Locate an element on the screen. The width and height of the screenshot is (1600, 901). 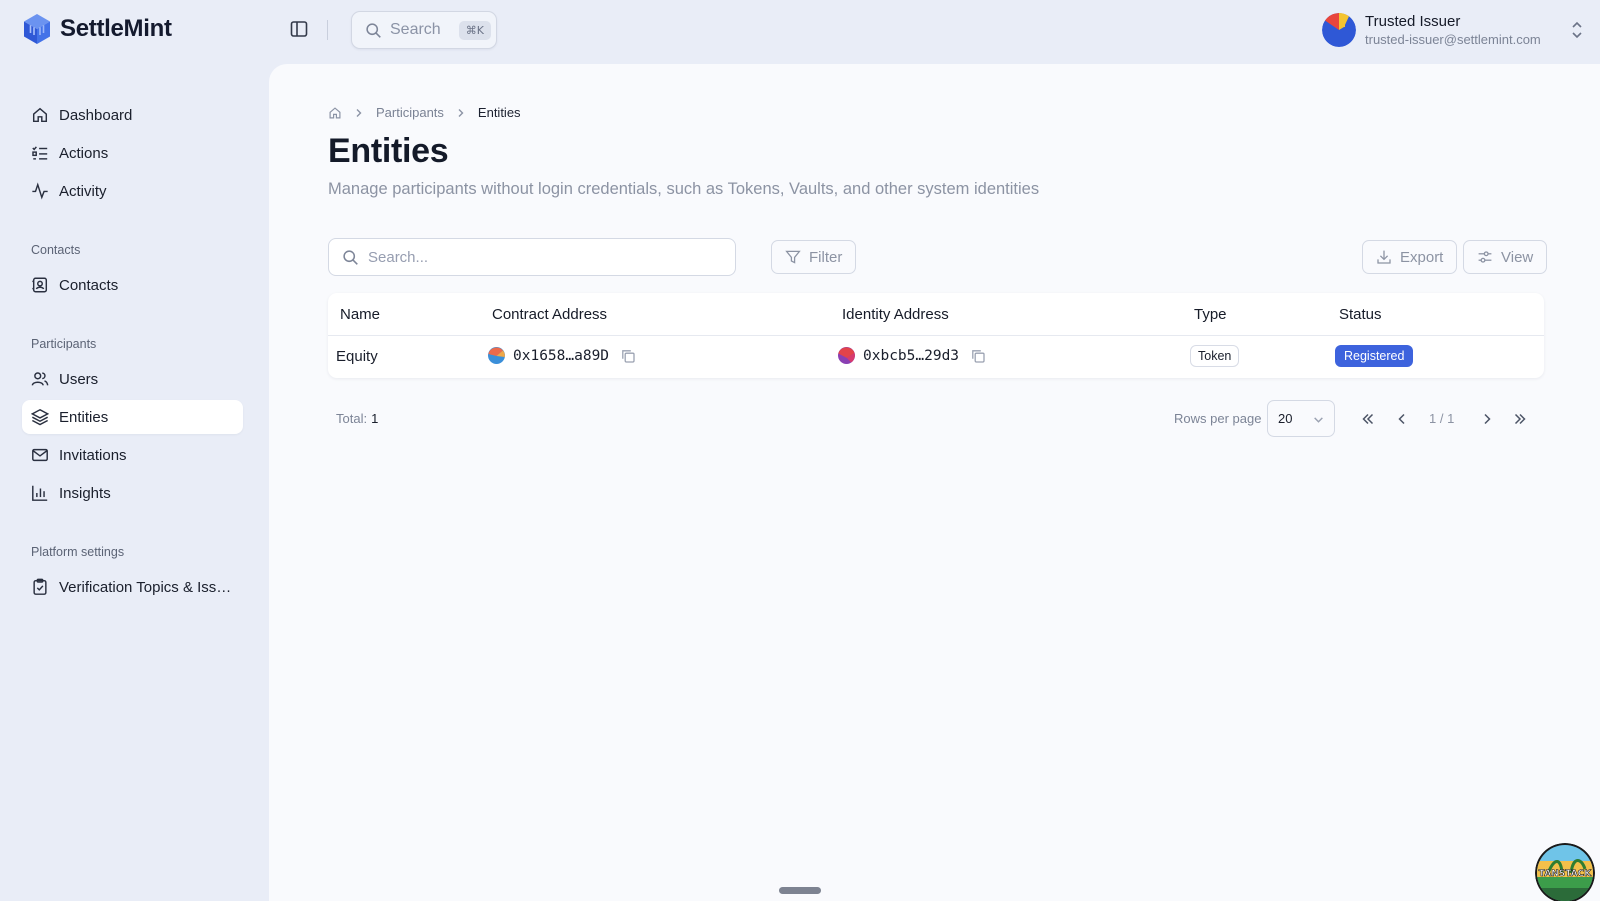
keyboard-shortcut-hint: ⌘K is located at coordinates (474, 30).